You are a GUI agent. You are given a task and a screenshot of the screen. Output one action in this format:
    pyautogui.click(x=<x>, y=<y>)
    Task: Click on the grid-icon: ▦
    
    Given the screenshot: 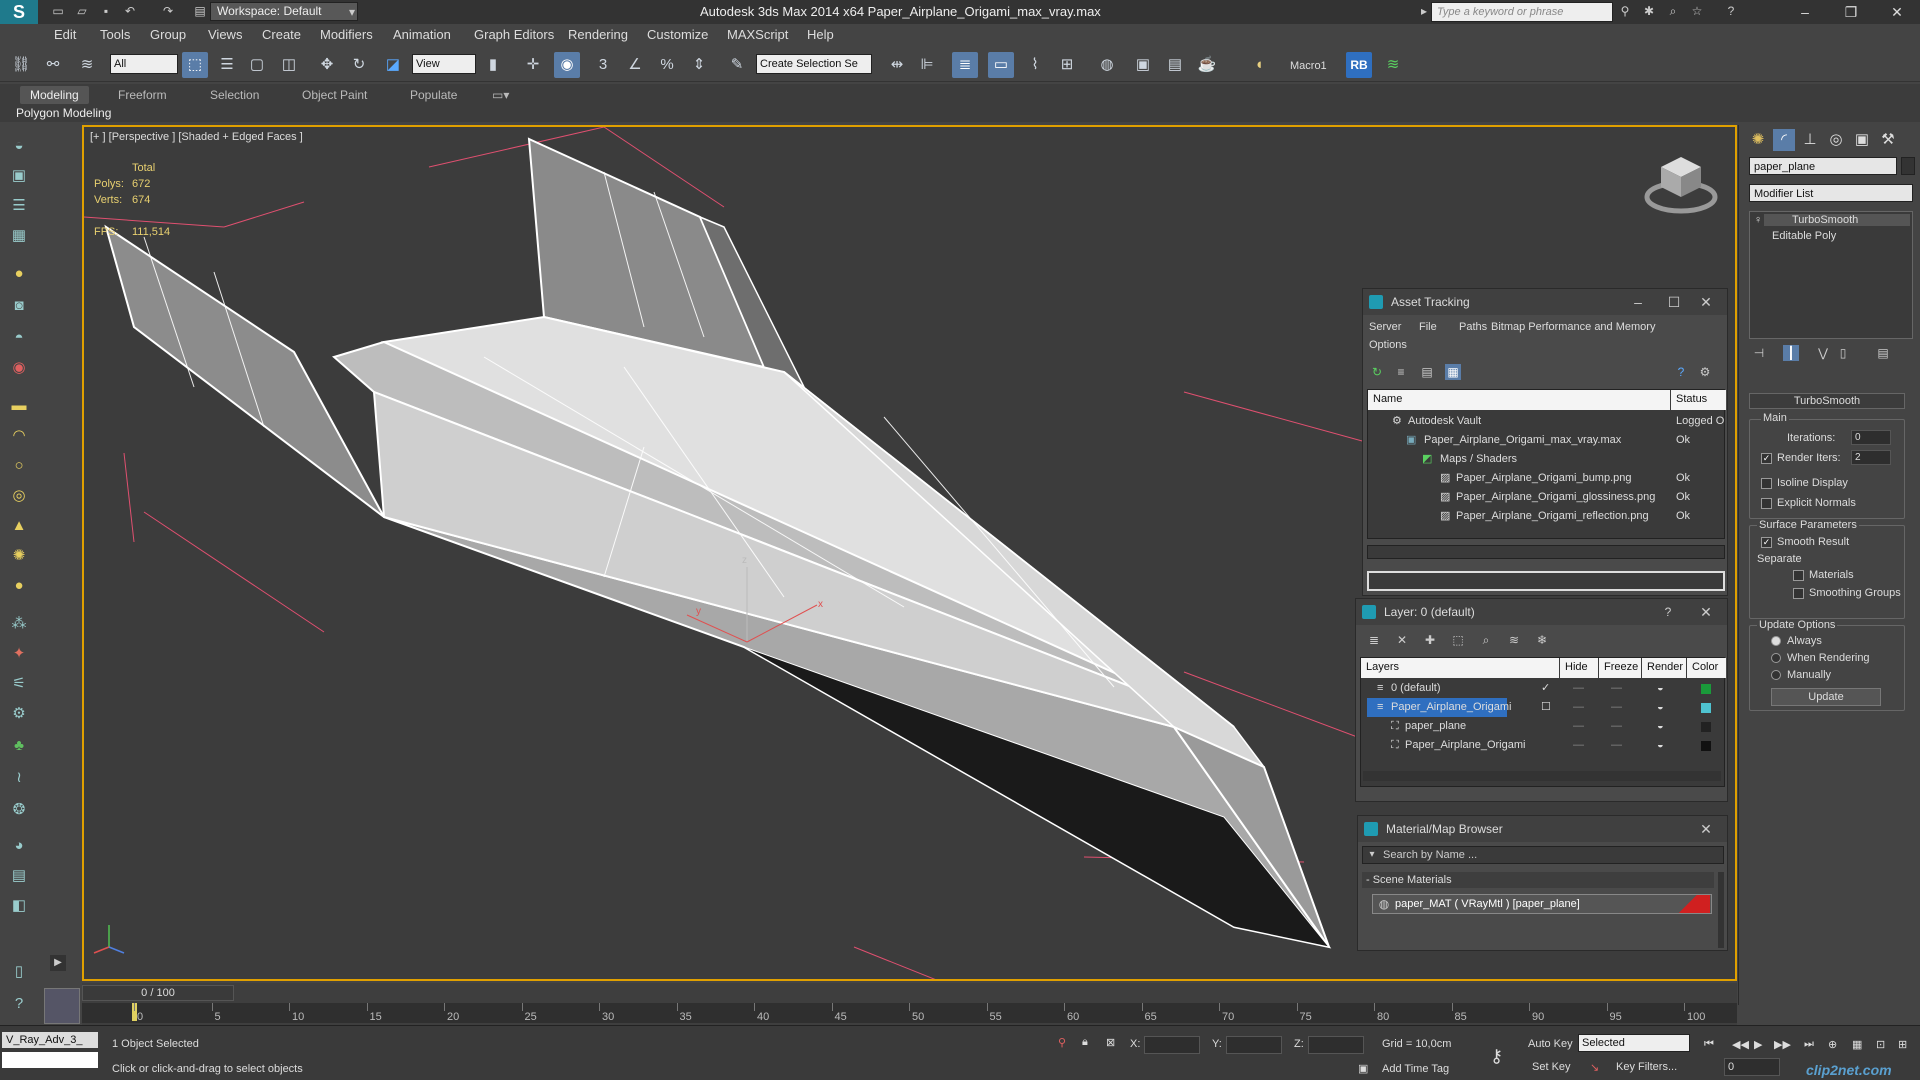 What is the action you would take?
    pyautogui.click(x=19, y=236)
    